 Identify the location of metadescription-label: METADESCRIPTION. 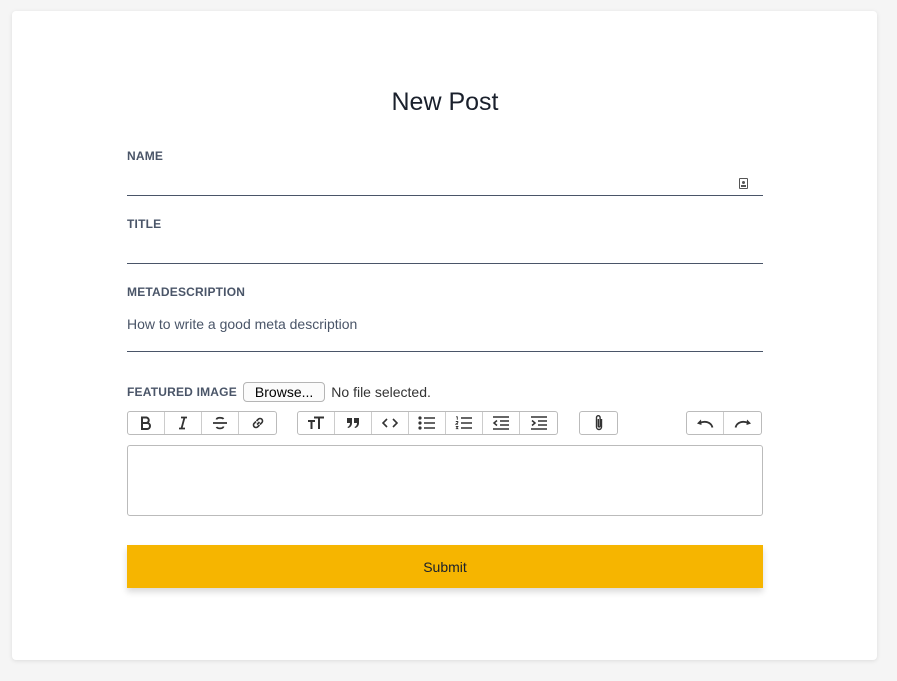
(186, 292).